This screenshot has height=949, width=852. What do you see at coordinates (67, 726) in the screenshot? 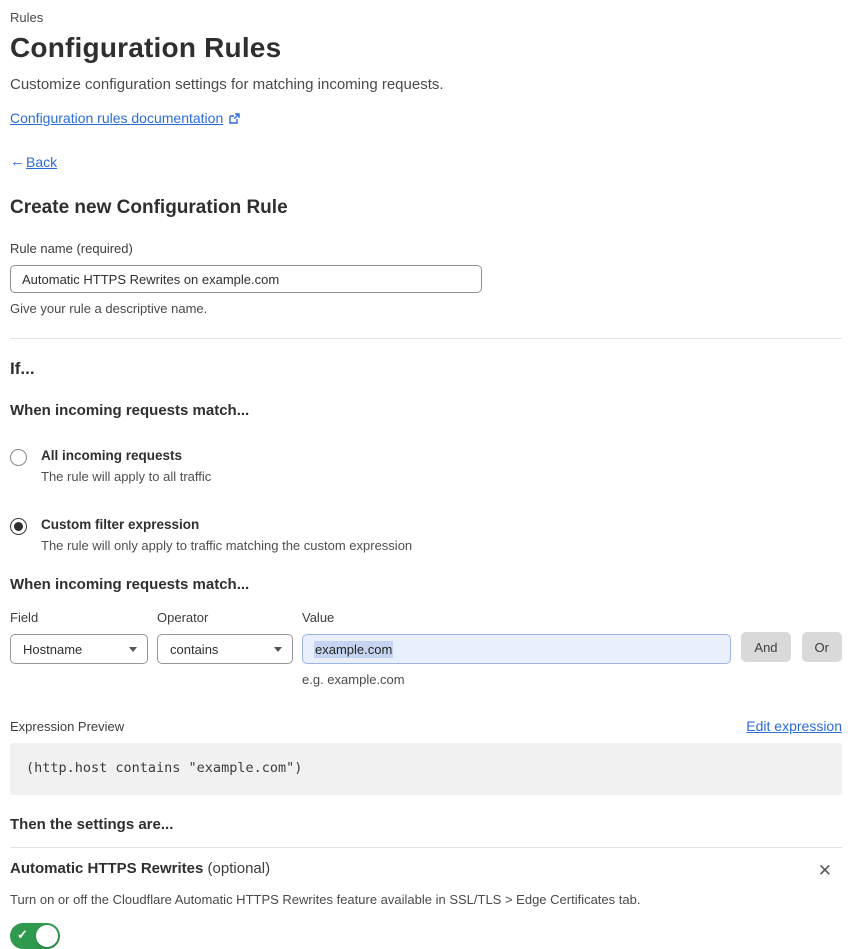
I see `expression-preview-label: Expression Preview` at bounding box center [67, 726].